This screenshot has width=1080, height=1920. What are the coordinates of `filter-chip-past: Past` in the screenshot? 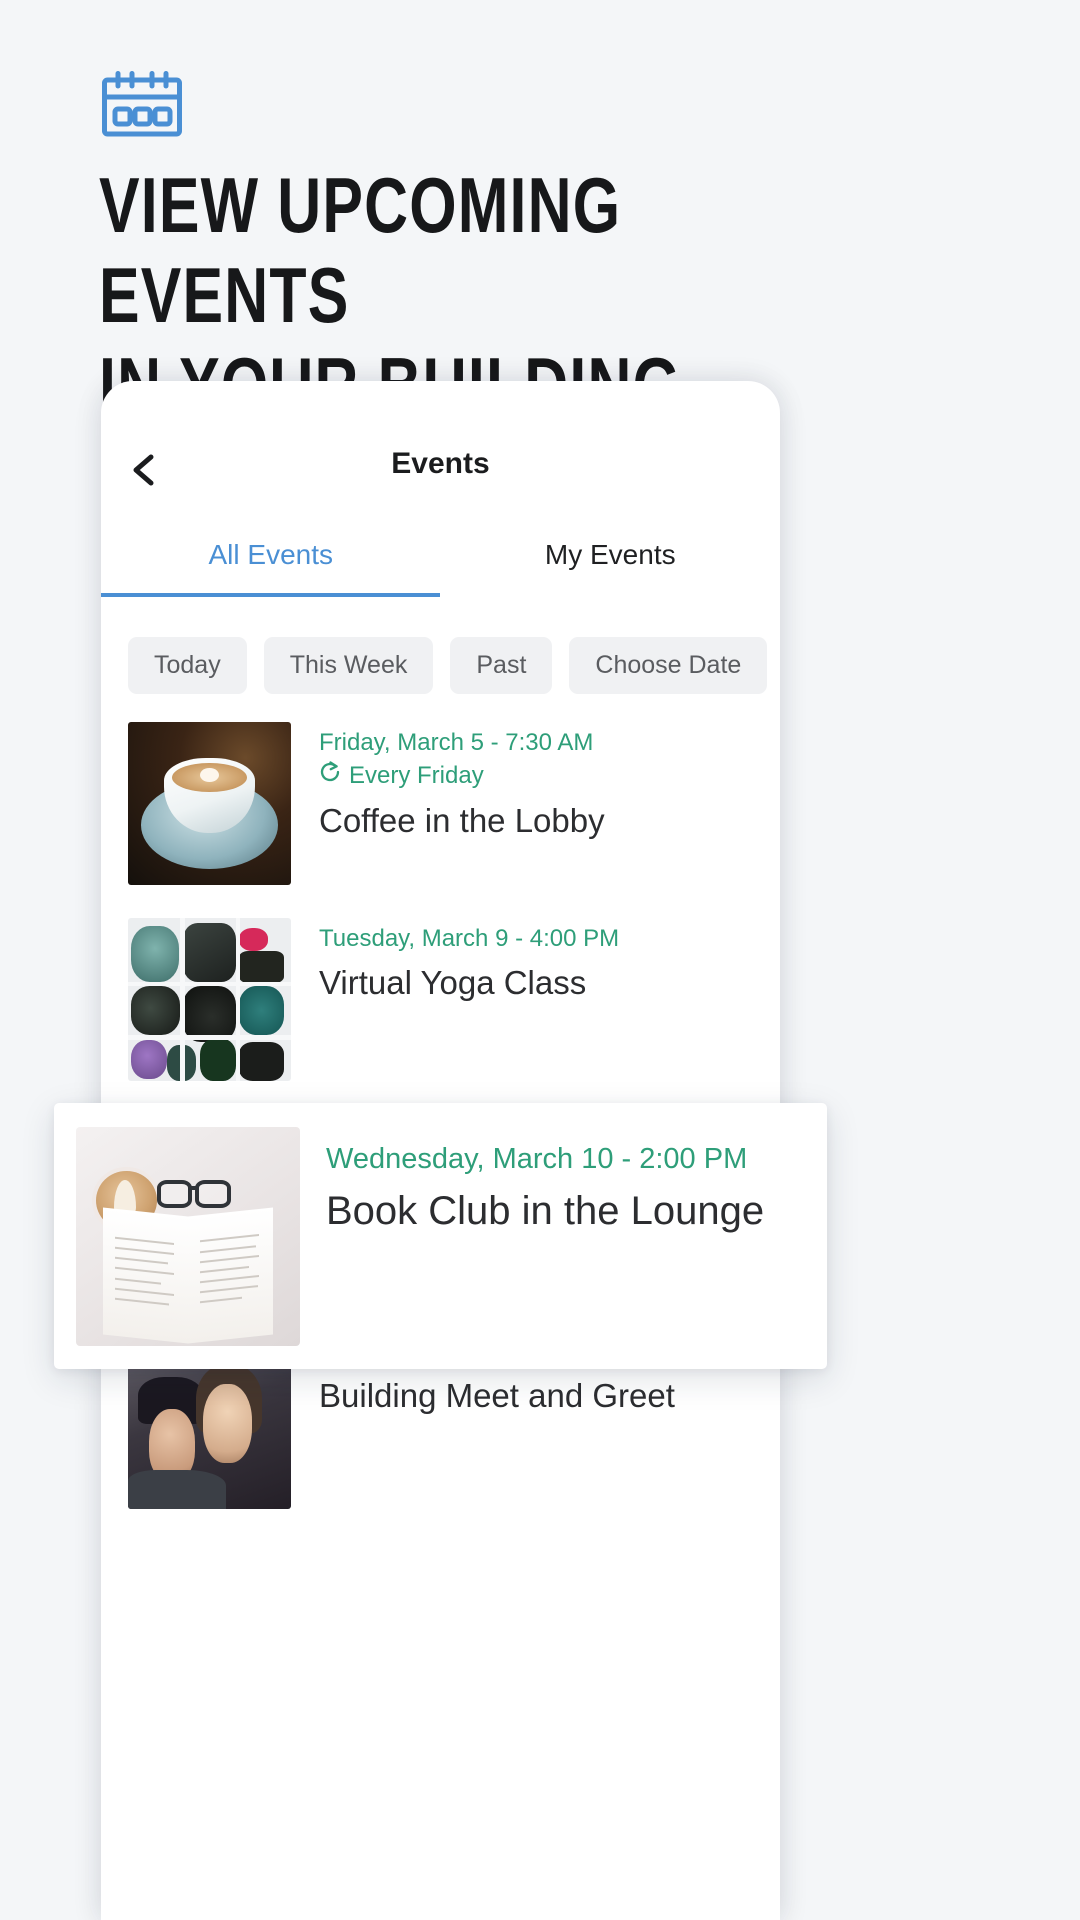 It's located at (501, 665).